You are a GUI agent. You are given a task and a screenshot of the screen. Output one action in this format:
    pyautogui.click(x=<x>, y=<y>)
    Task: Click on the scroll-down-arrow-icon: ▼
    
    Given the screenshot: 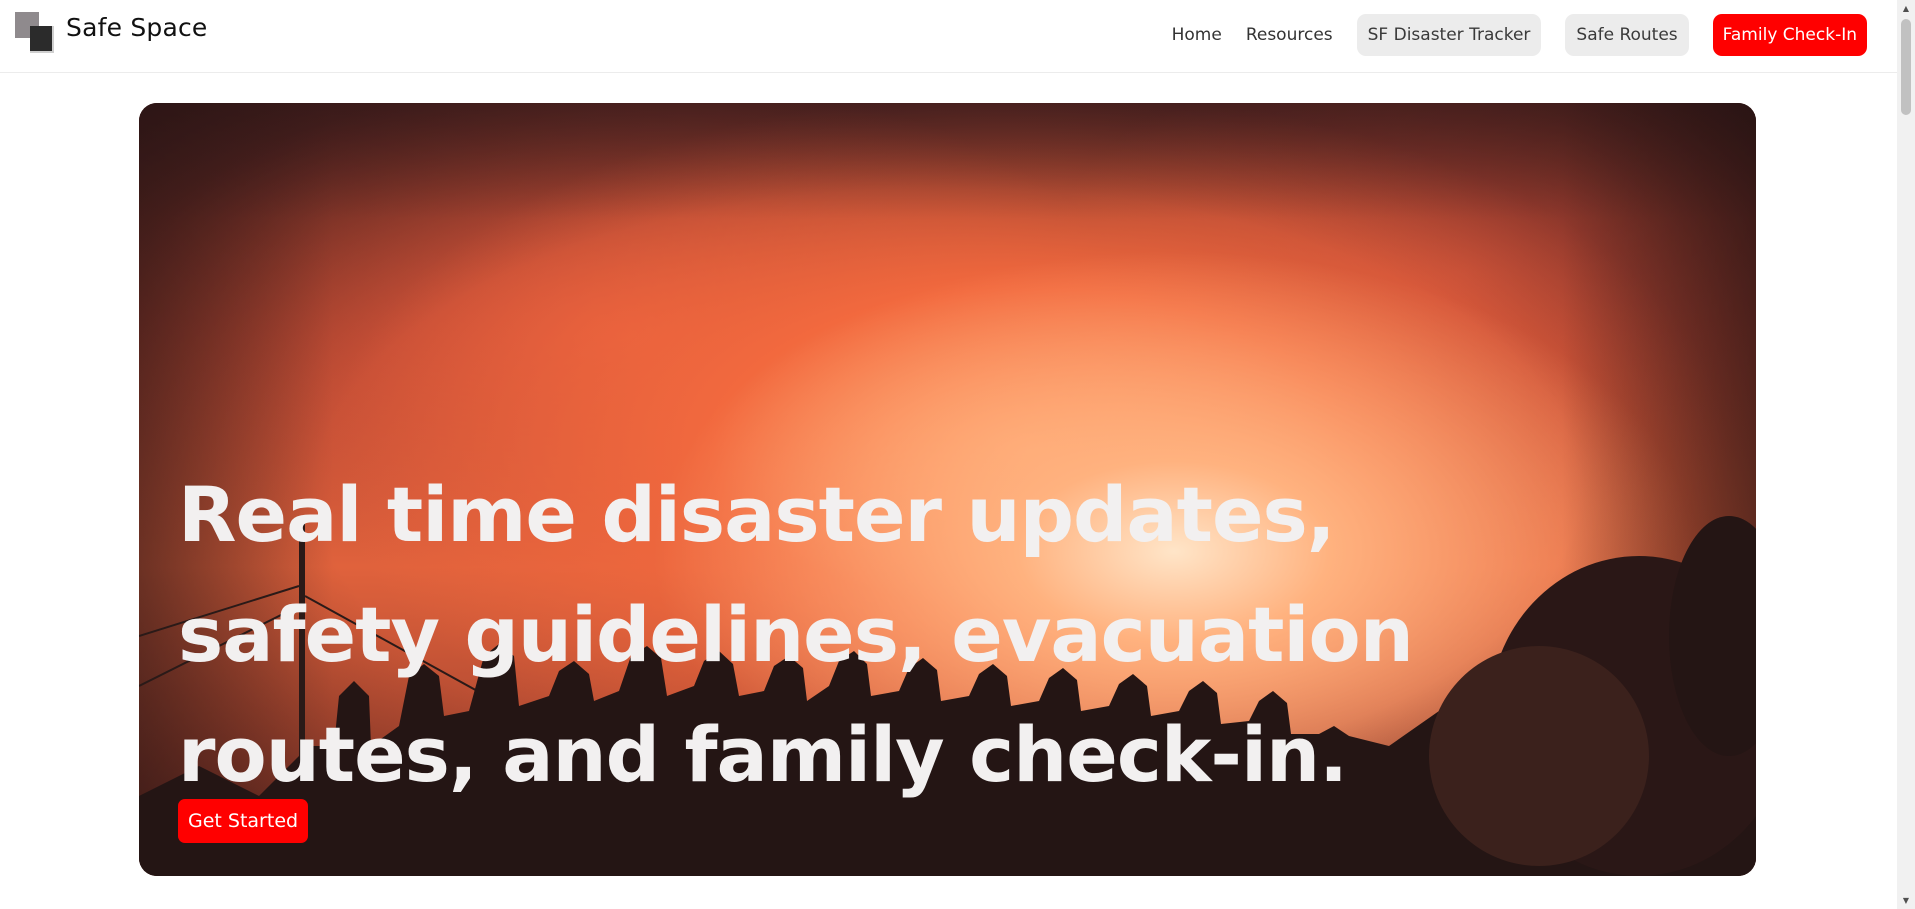 What is the action you would take?
    pyautogui.click(x=1906, y=900)
    